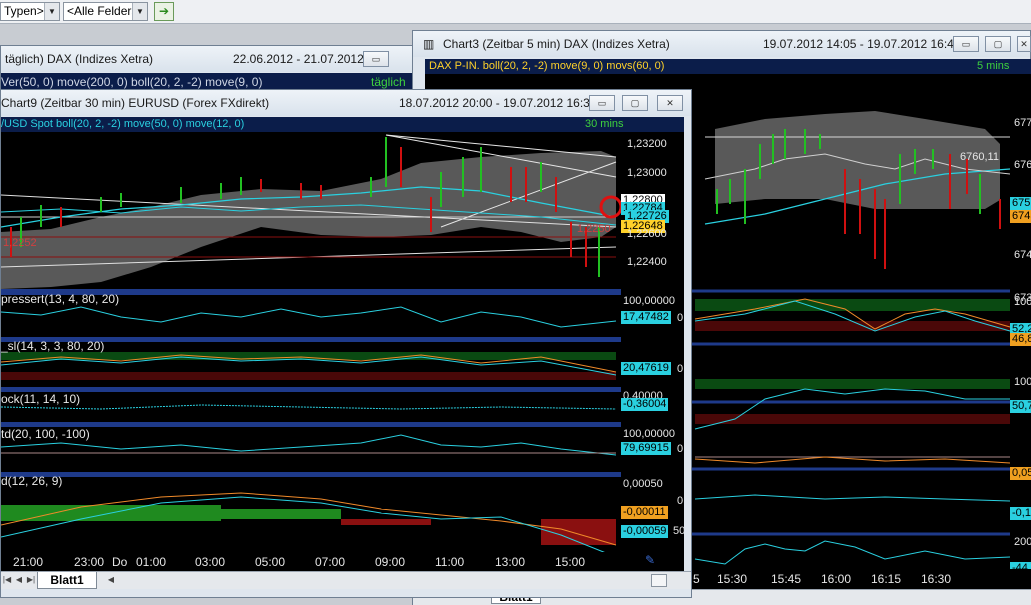 The width and height of the screenshot is (1031, 605). I want to click on osc-box-orange: 46,846, so click(1020, 339).